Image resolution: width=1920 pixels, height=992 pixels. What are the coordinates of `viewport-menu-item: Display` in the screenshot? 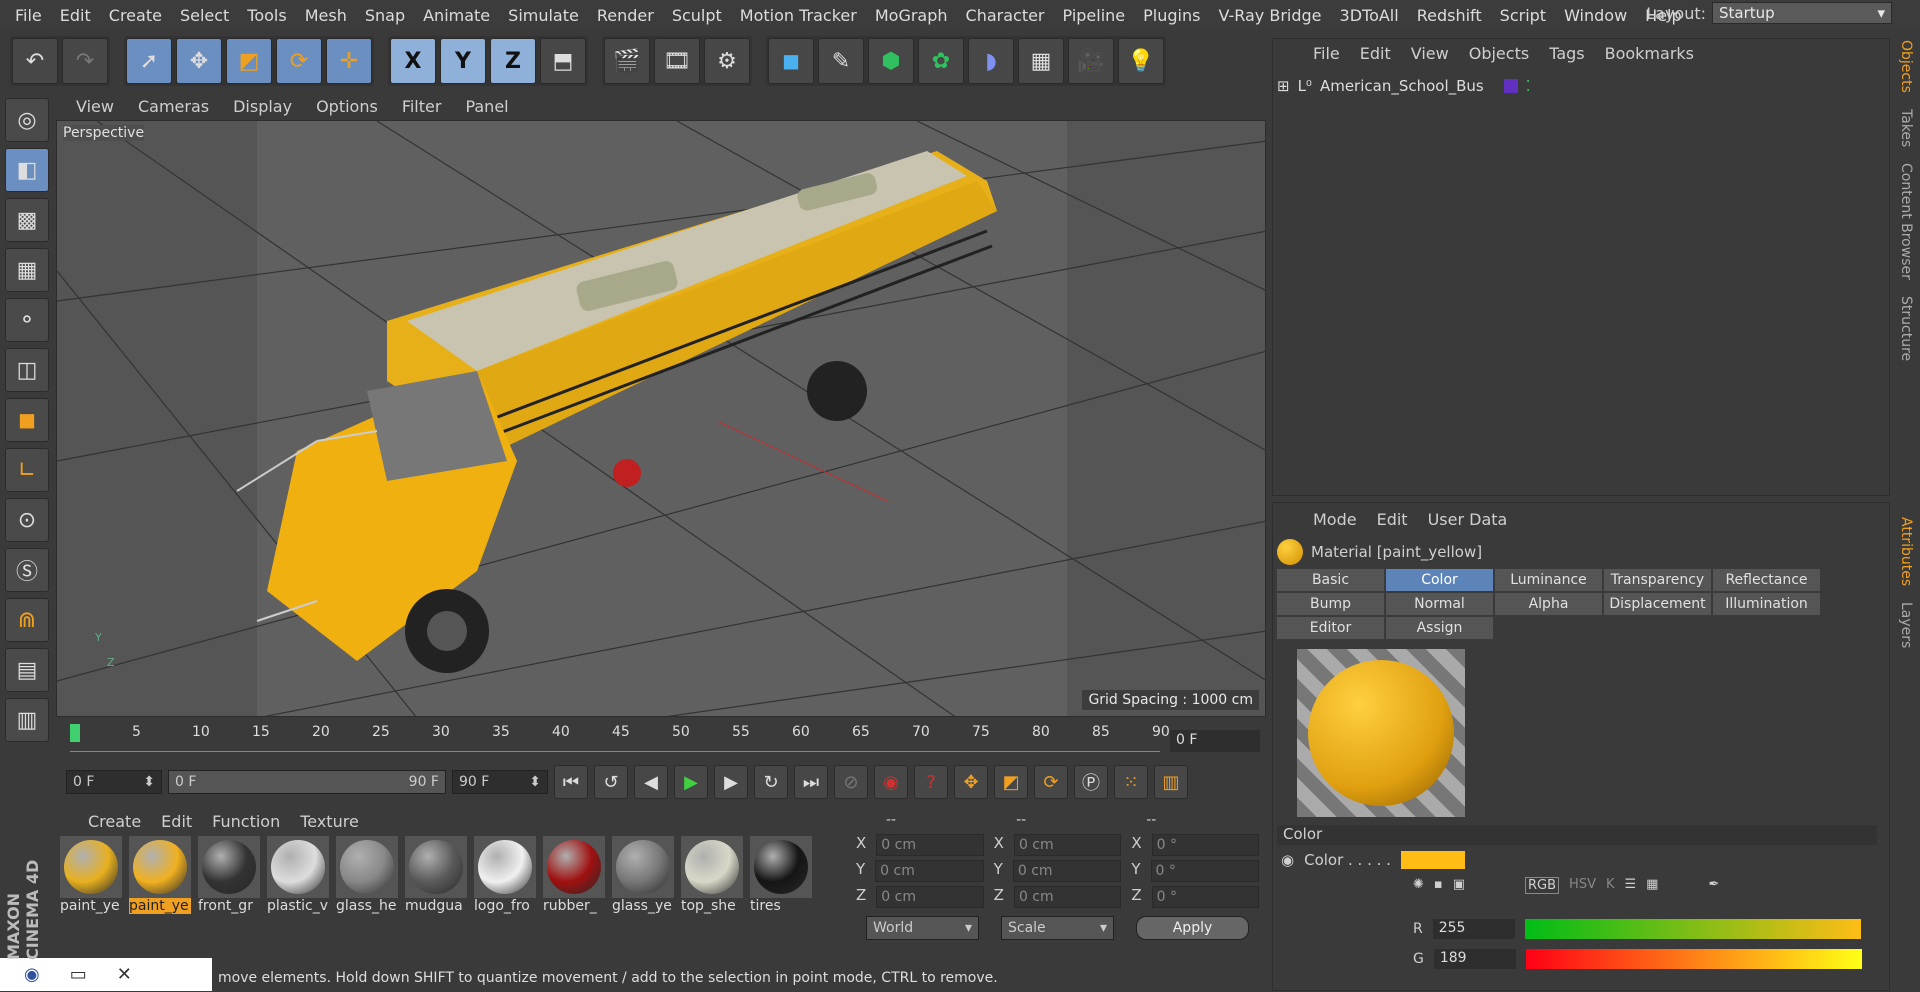 It's located at (262, 106).